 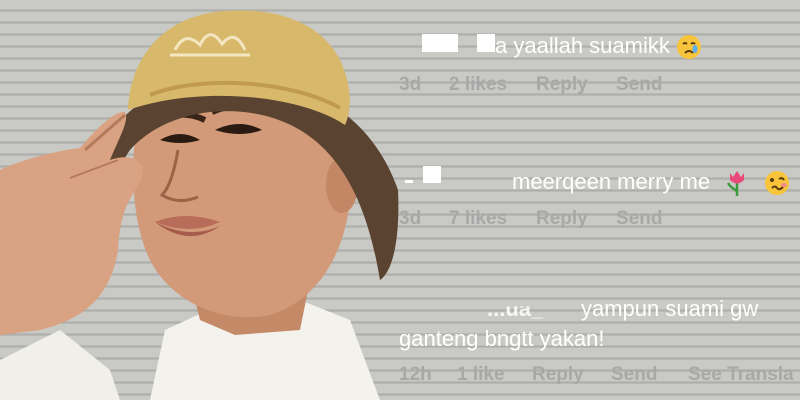 I want to click on comment-text: a yaallah suamikk, so click(x=598, y=46).